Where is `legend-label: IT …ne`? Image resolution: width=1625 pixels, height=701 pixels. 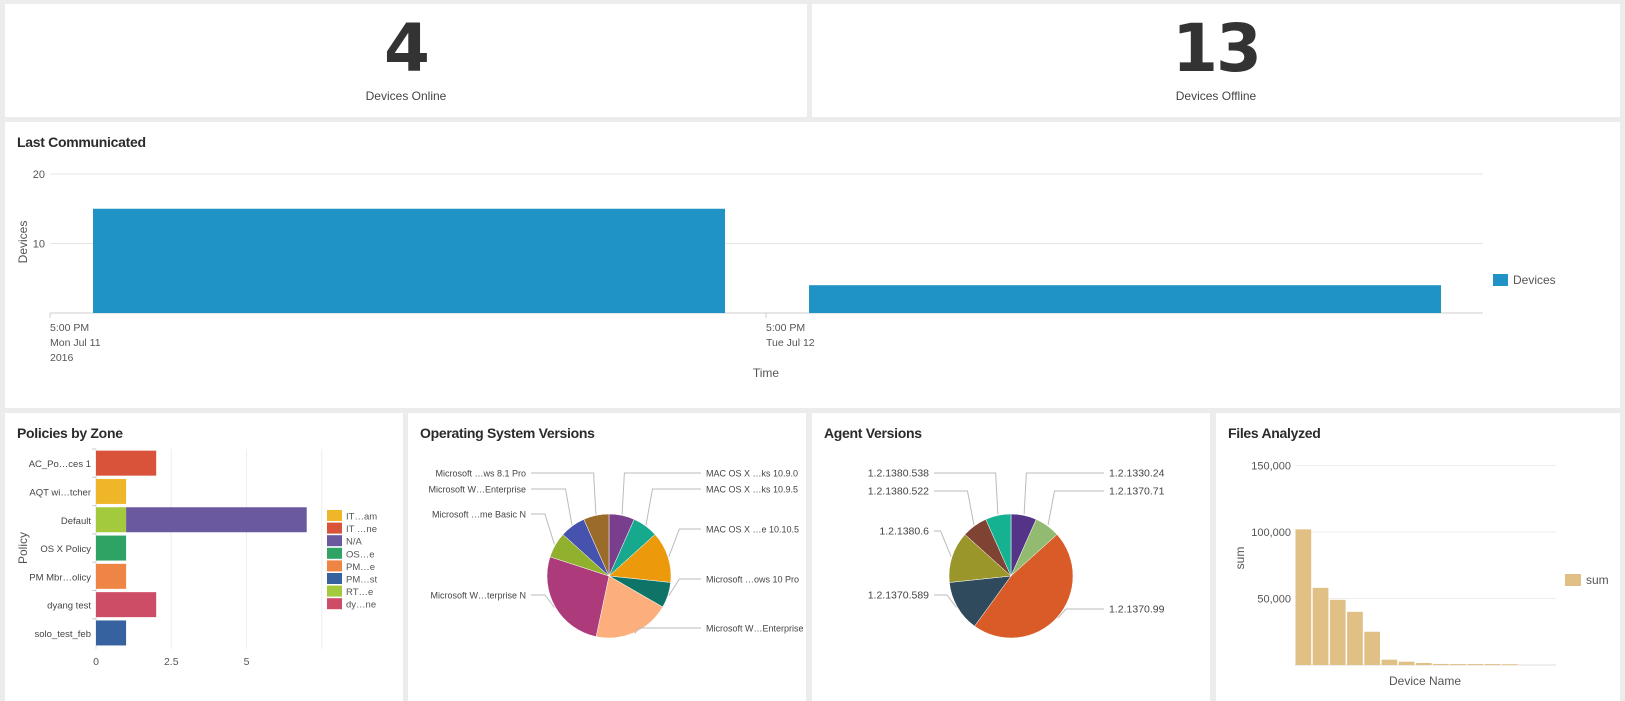 legend-label: IT …ne is located at coordinates (361, 529).